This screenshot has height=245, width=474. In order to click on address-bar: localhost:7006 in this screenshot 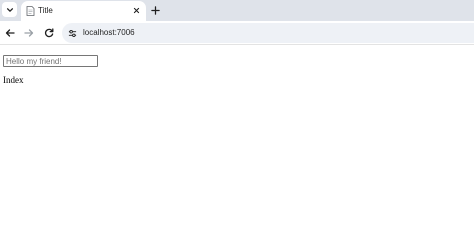, I will do `click(268, 33)`.